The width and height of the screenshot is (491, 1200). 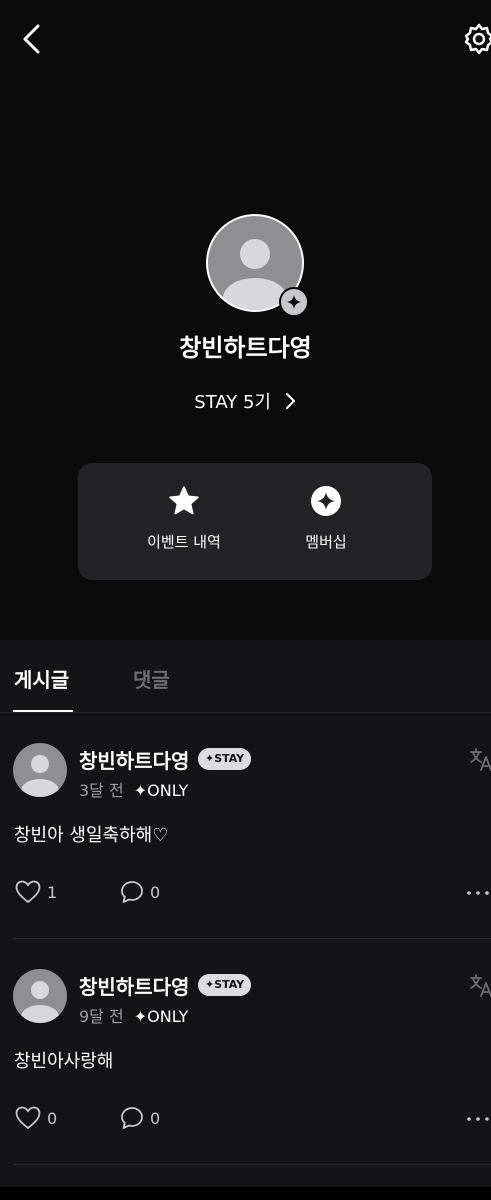 What do you see at coordinates (255, 521) in the screenshot?
I see `action-card: 이벤트 내역 멤버십` at bounding box center [255, 521].